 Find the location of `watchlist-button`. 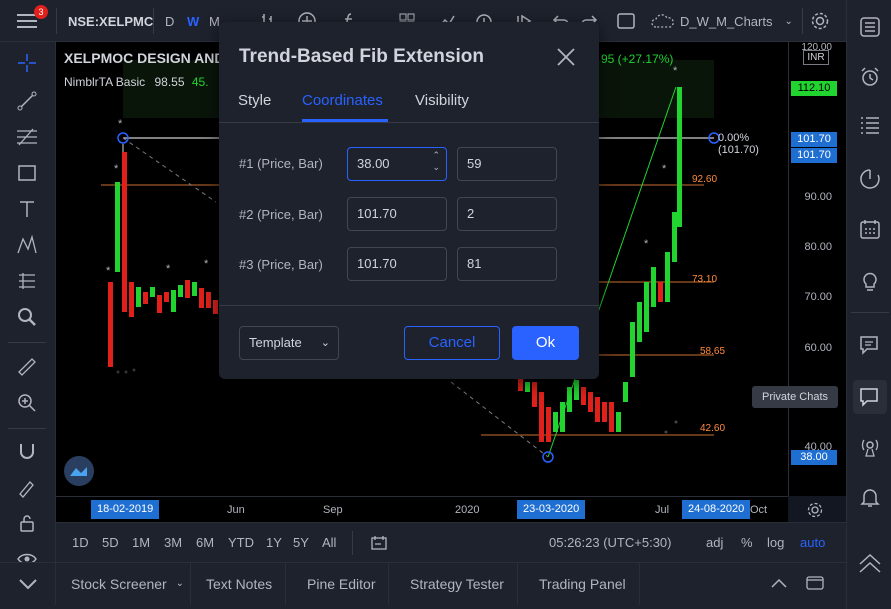

watchlist-button is located at coordinates (870, 27).